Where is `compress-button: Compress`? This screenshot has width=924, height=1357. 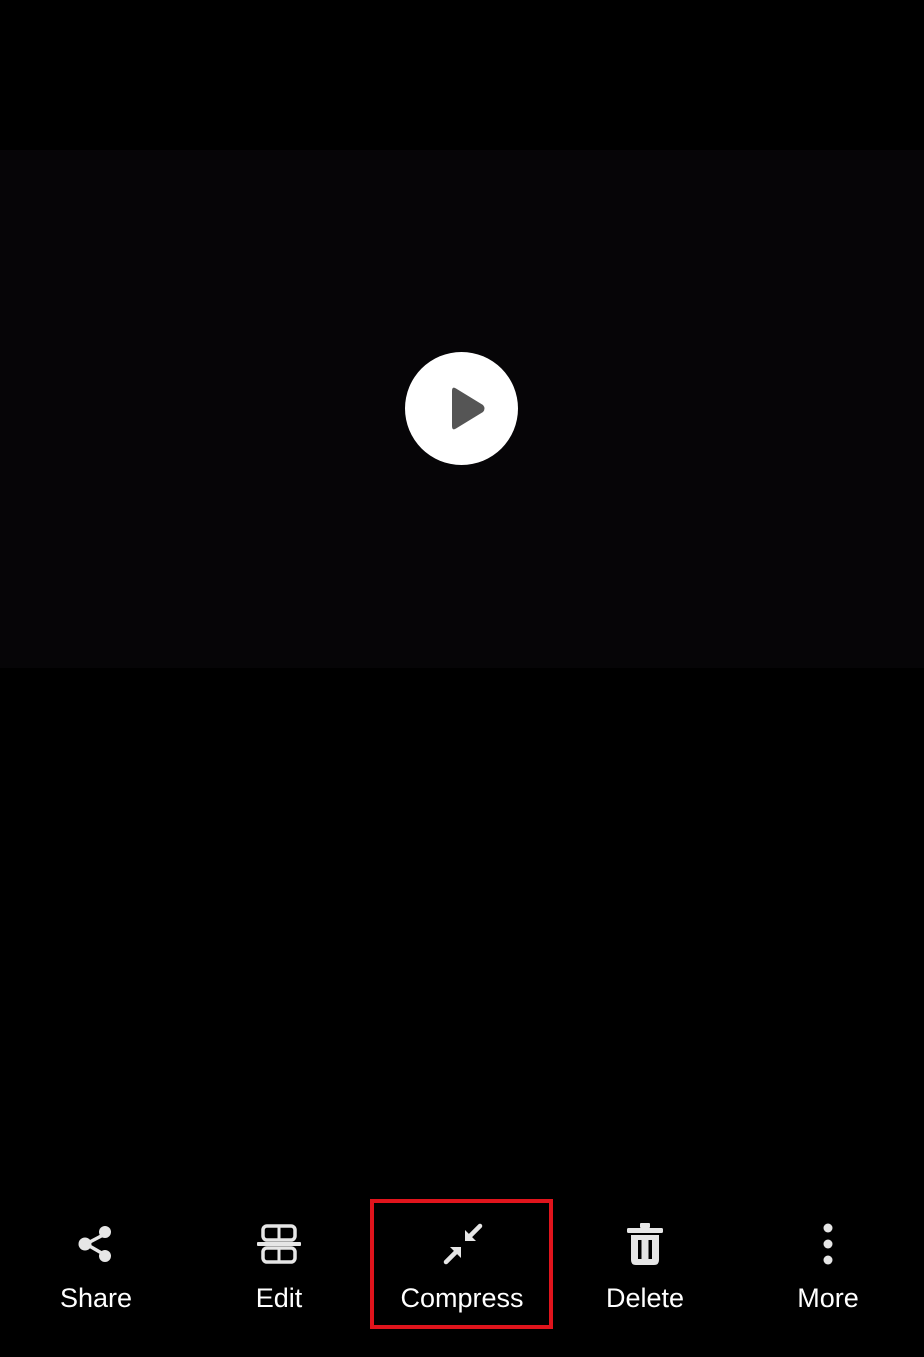
compress-button: Compress is located at coordinates (462, 1270).